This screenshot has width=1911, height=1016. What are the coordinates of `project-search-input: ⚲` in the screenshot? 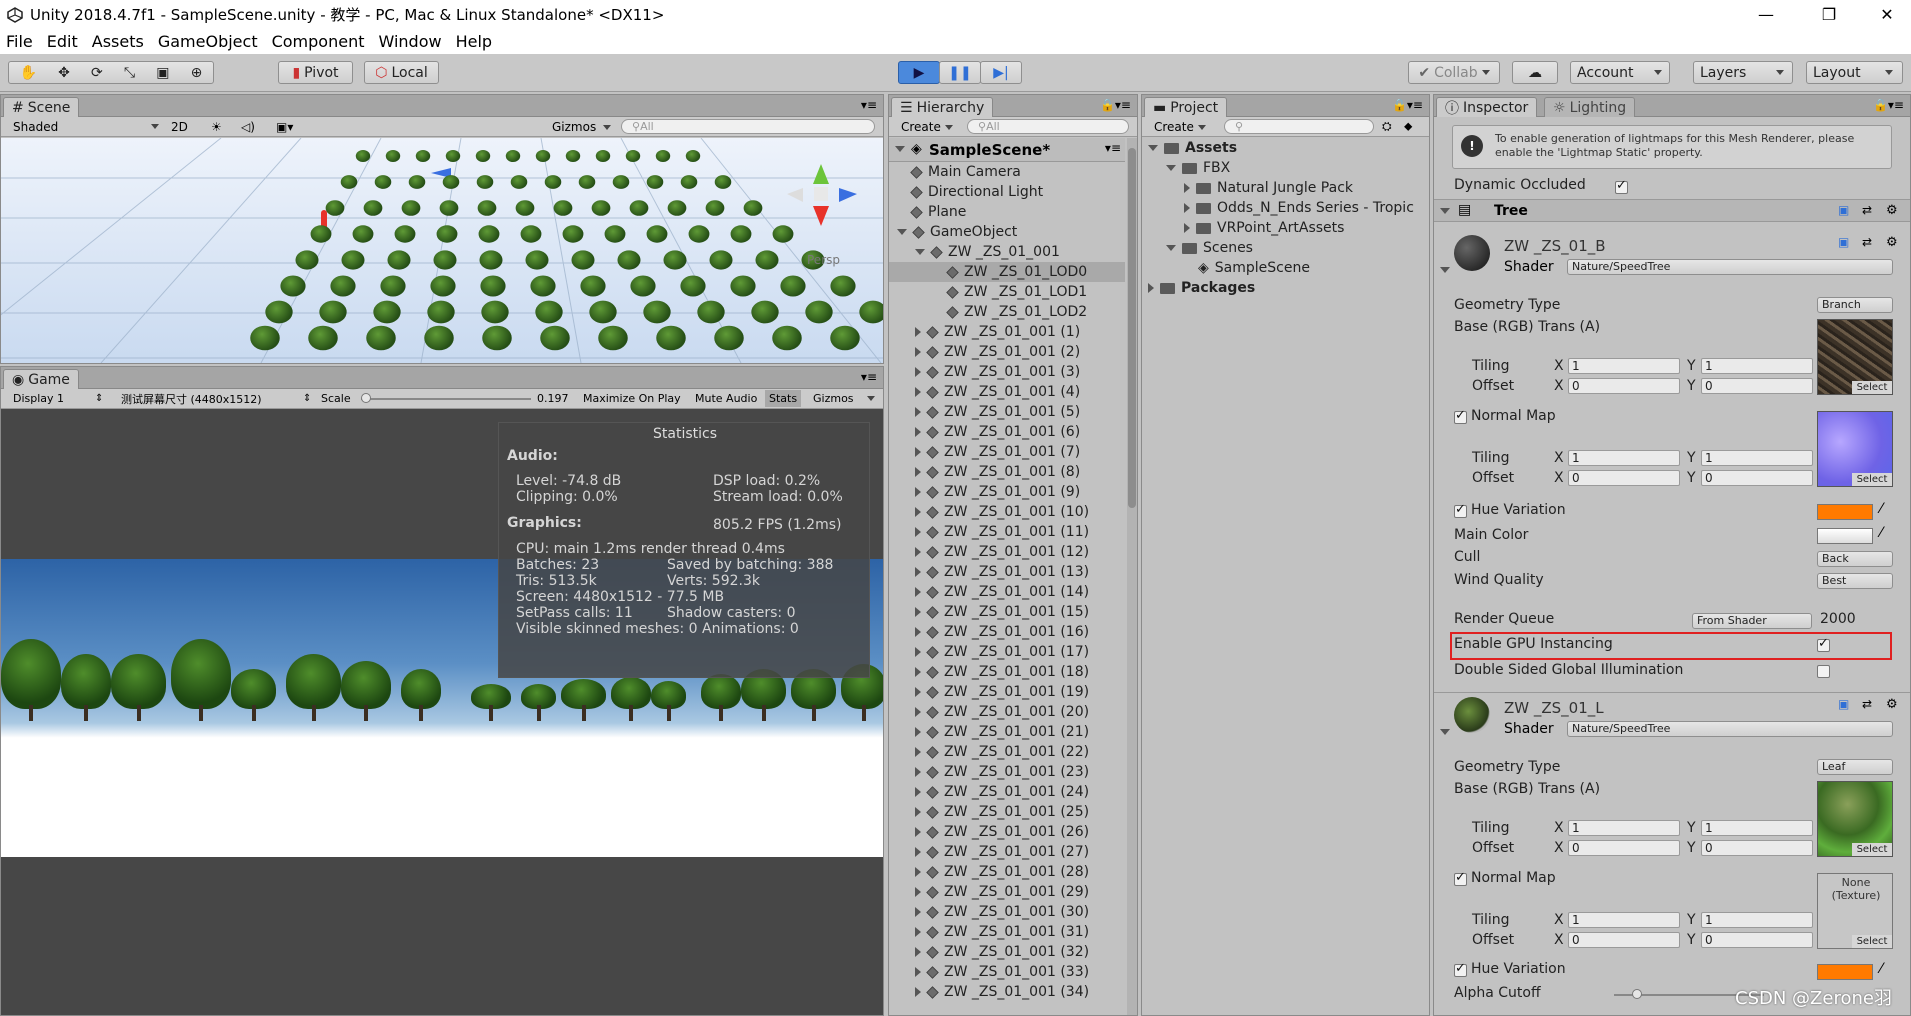 It's located at (1299, 126).